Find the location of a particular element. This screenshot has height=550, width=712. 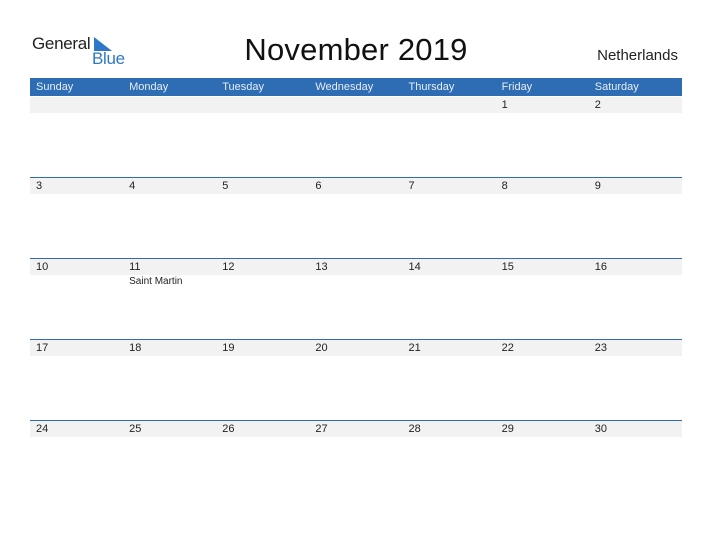

day-number: 21 is located at coordinates (449, 348).